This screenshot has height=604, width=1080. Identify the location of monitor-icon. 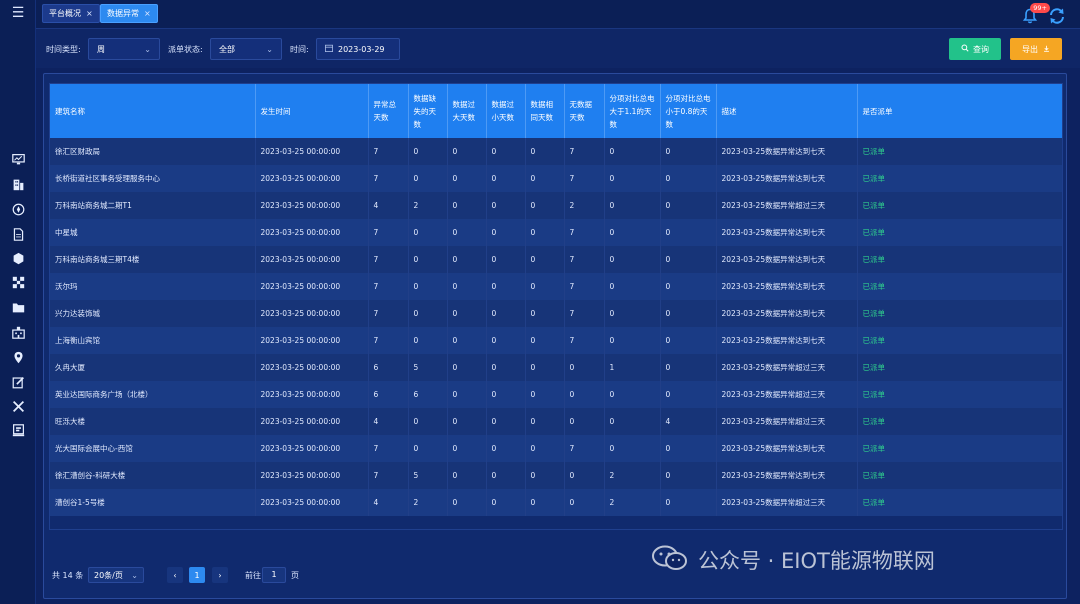
(18, 159).